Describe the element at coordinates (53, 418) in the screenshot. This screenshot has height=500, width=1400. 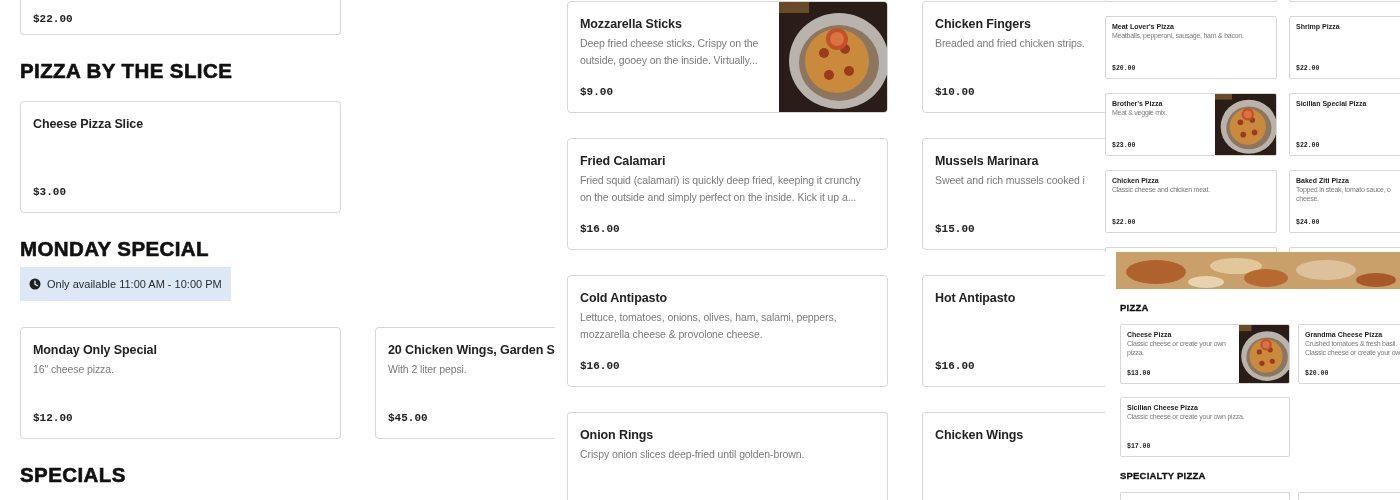
I see `item-price: $12.00` at that location.